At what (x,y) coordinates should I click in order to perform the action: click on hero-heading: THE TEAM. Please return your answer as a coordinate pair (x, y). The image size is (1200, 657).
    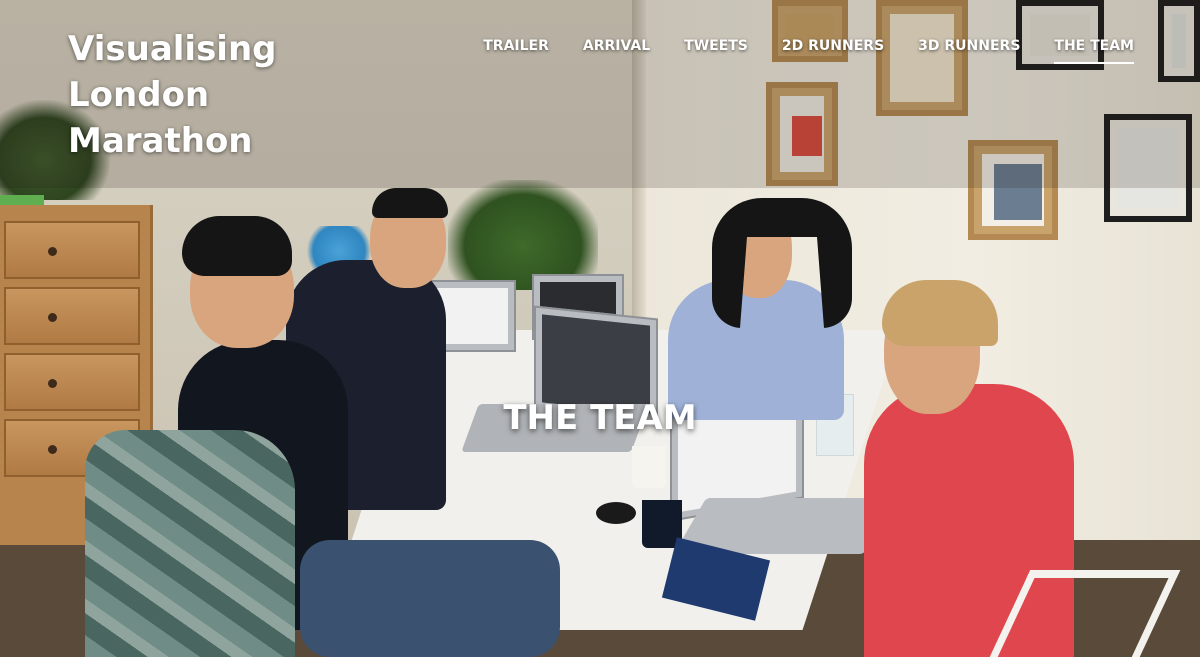
    Looking at the image, I should click on (600, 418).